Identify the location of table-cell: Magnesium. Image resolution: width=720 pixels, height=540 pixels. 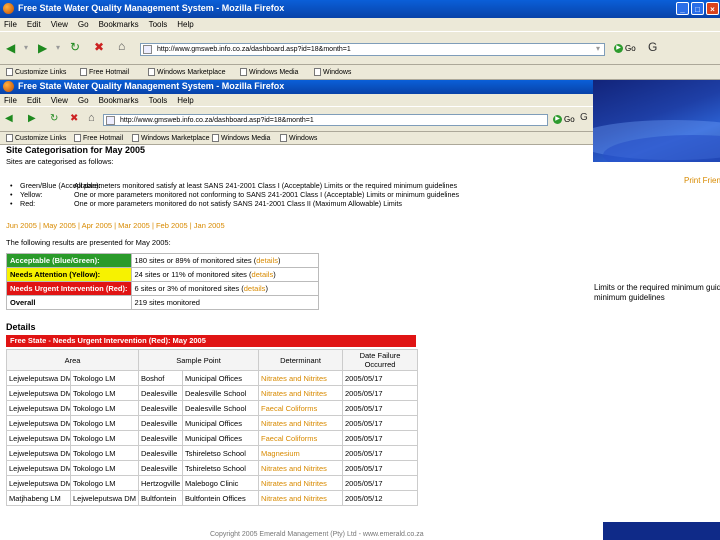
(301, 453).